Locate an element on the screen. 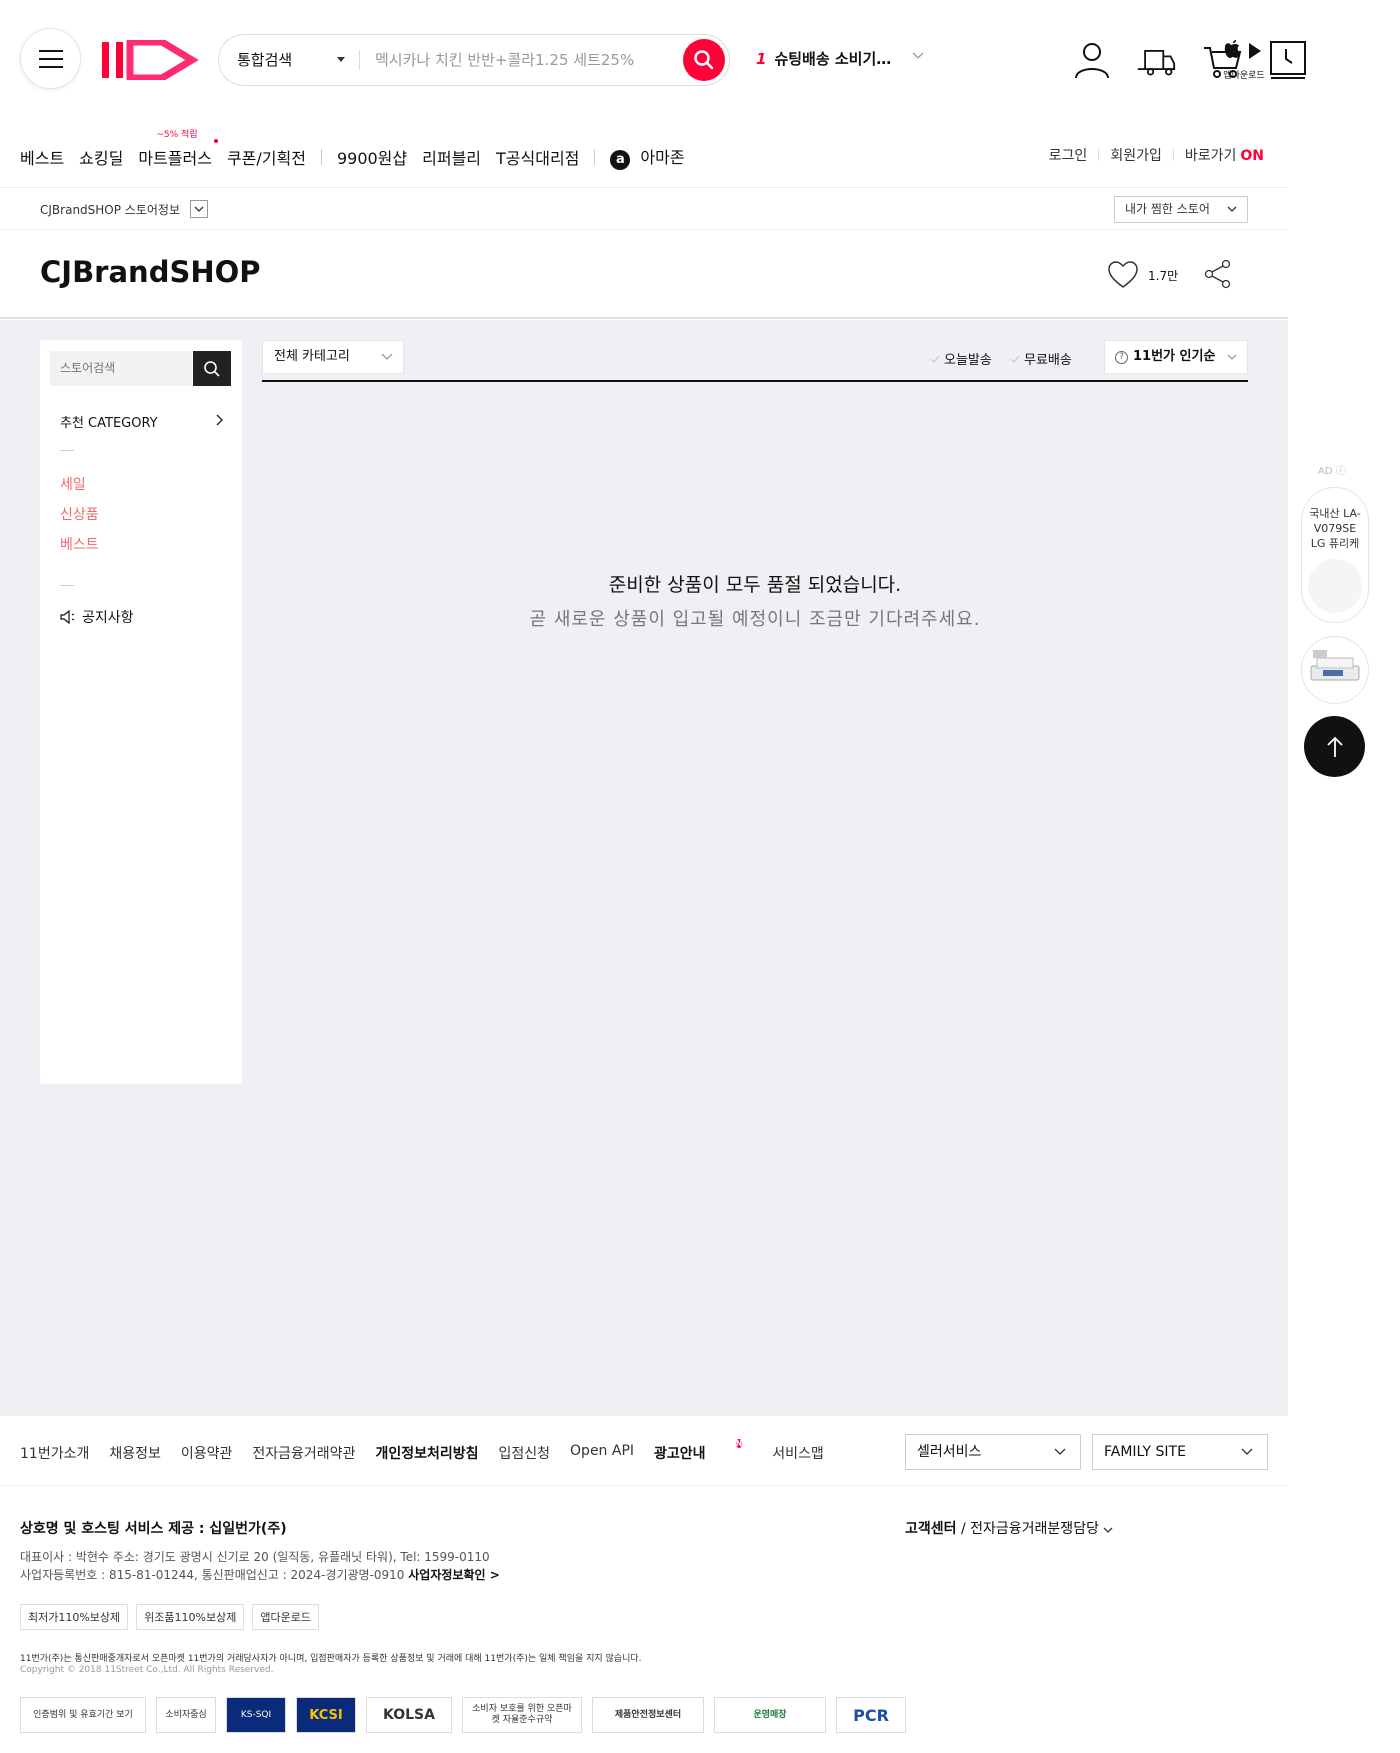 This screenshot has height=1753, width=1400. seller-service-select: 셀러서비스 is located at coordinates (993, 1452).